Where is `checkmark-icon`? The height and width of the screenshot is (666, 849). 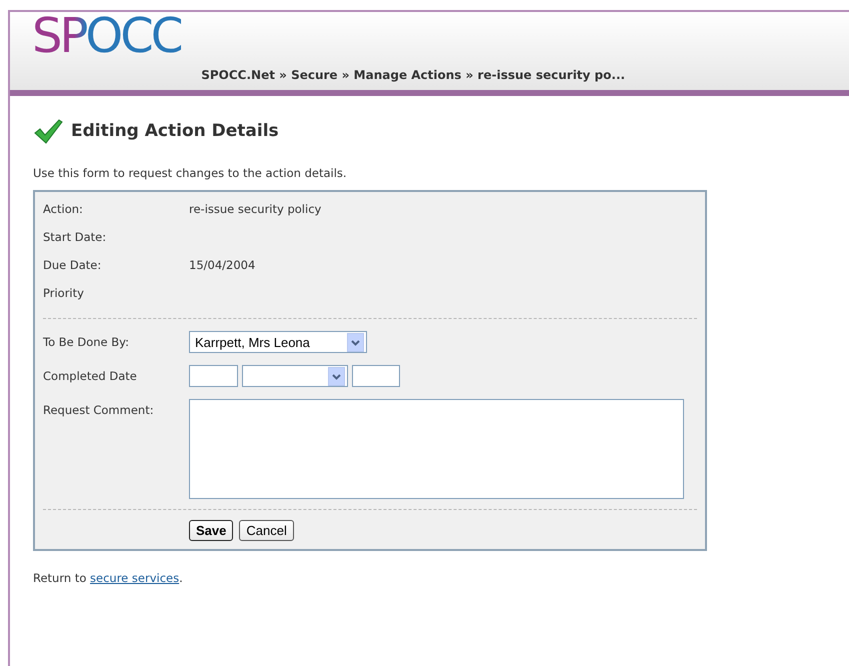
checkmark-icon is located at coordinates (48, 131).